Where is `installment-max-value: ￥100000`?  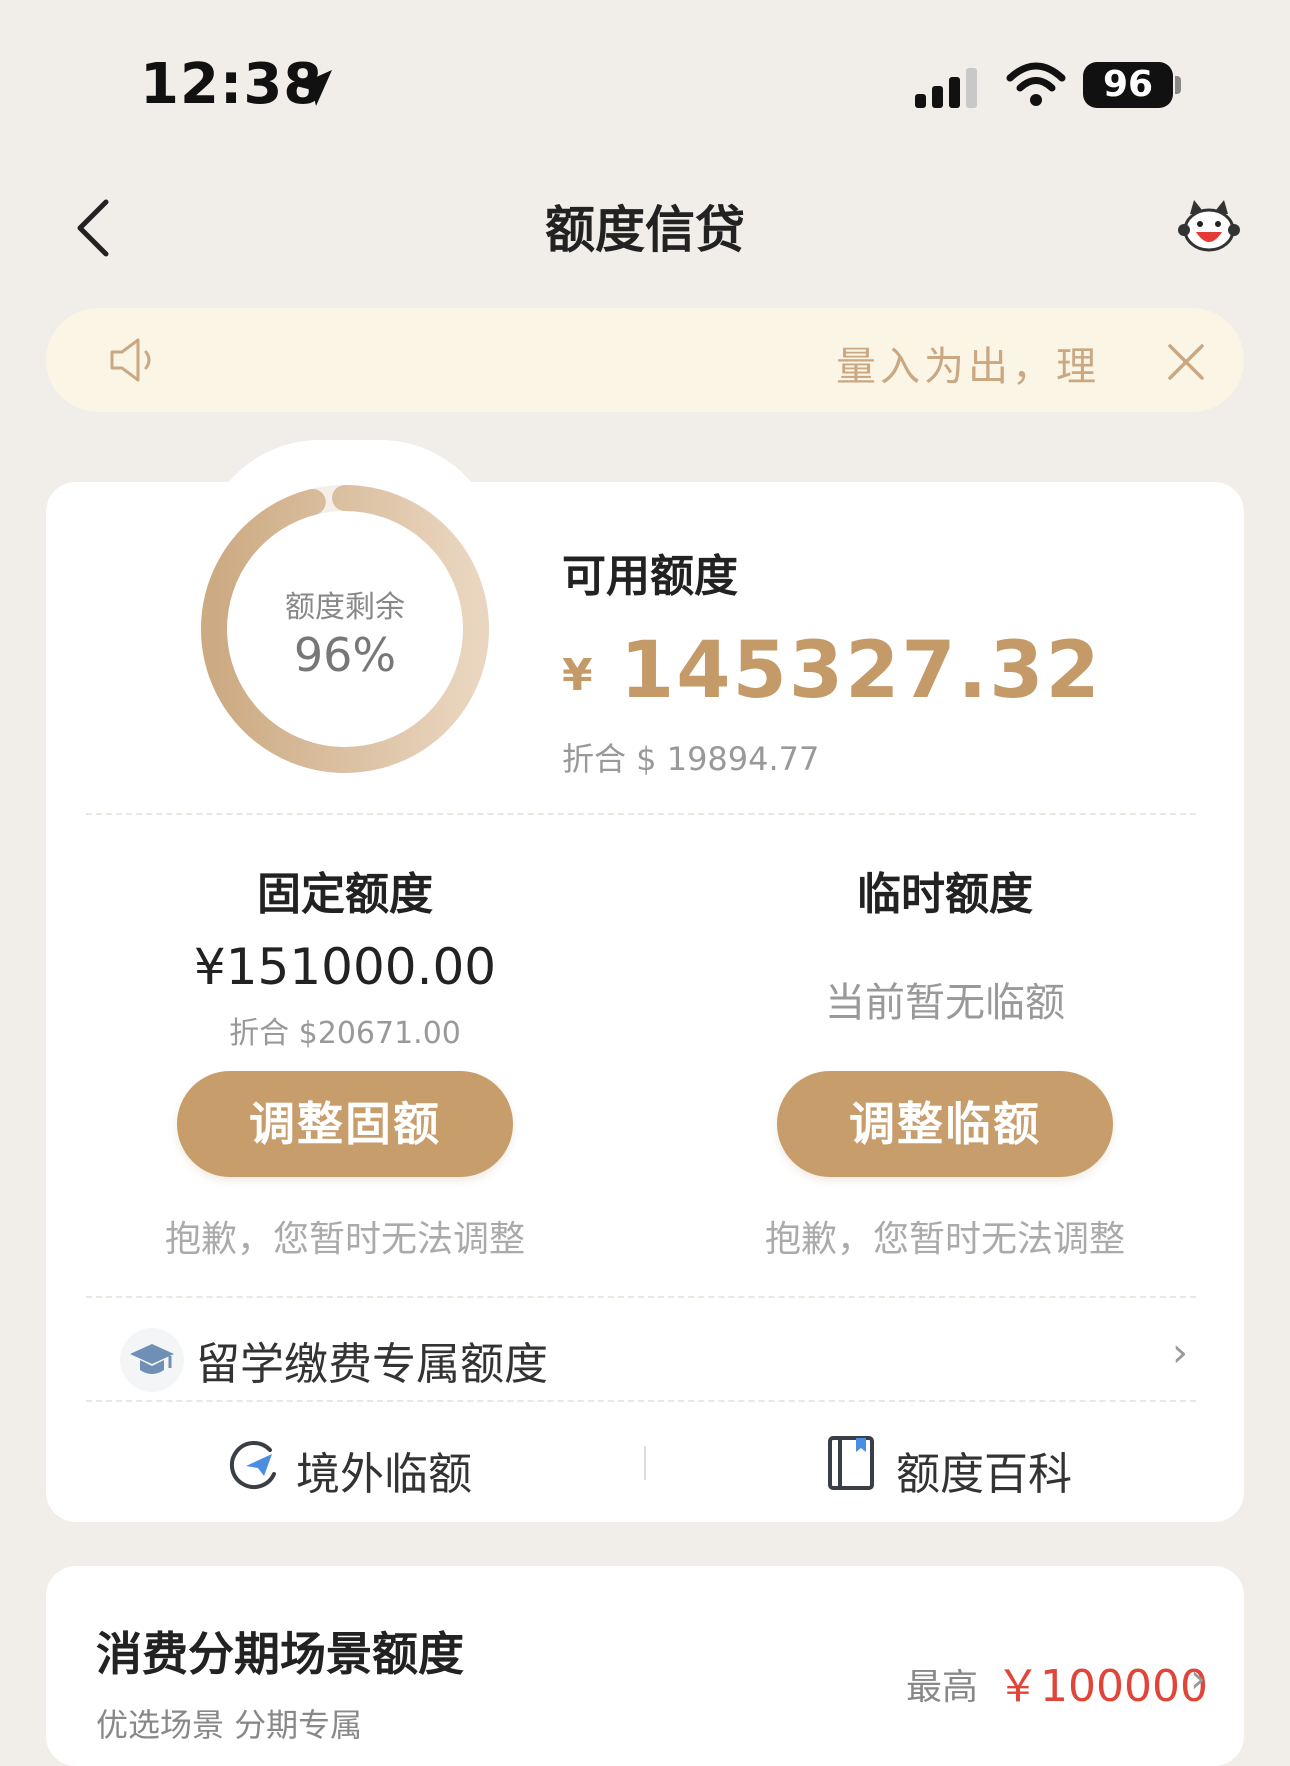
installment-max-value: ￥100000 is located at coordinates (1102, 1686).